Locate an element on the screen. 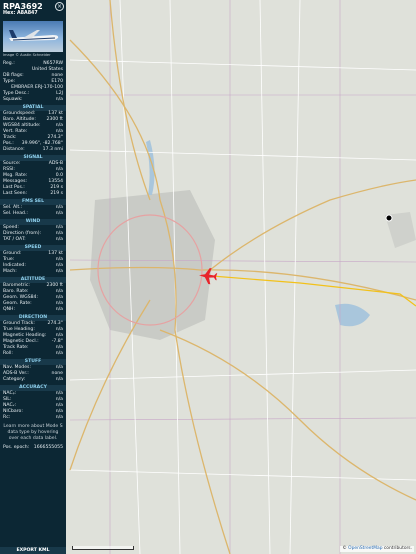 The image size is (416, 554). pos-epoch-row: Pos. epoch: 1666555055 is located at coordinates (33, 447).